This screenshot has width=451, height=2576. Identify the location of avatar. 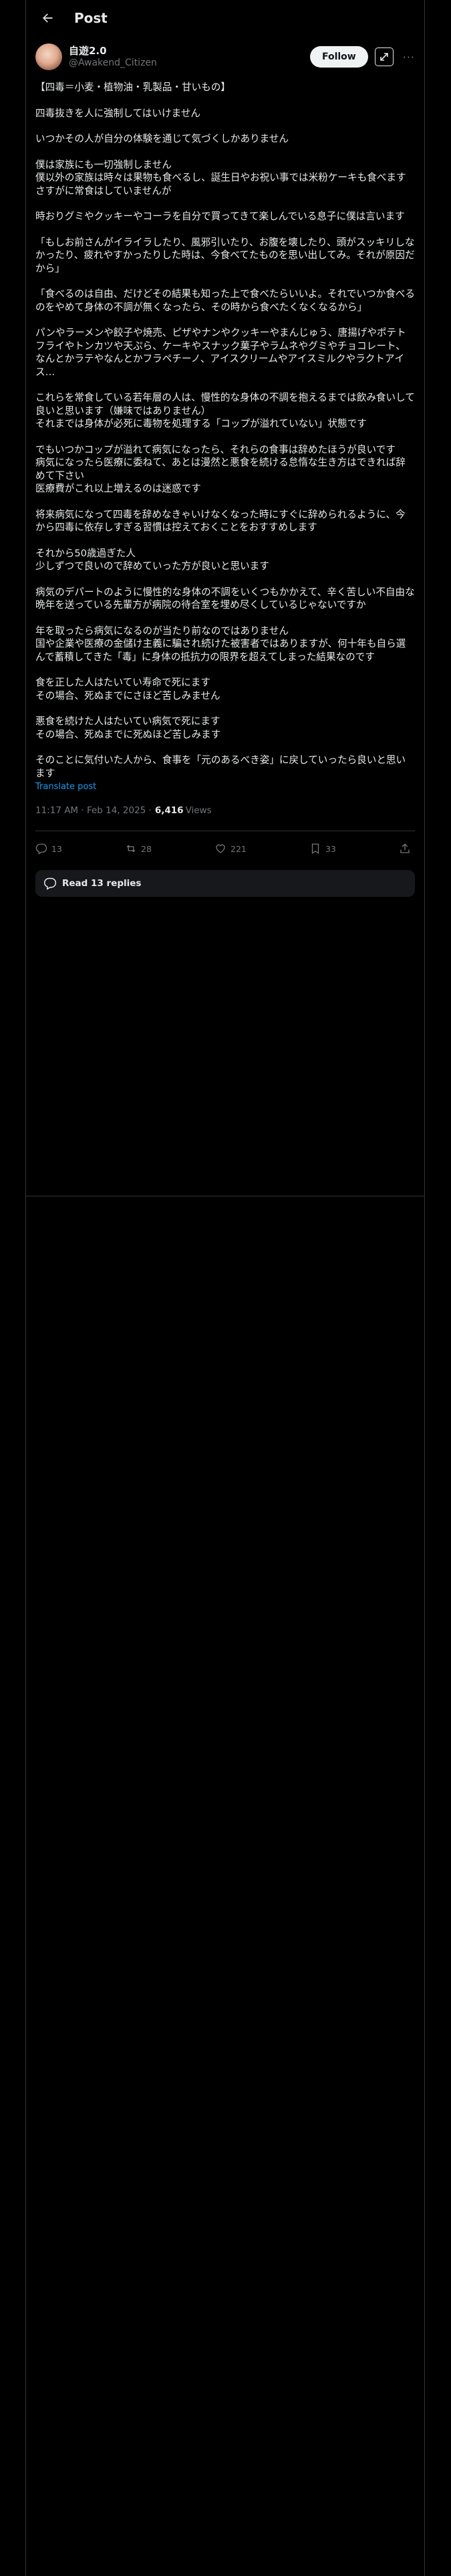
(48, 56).